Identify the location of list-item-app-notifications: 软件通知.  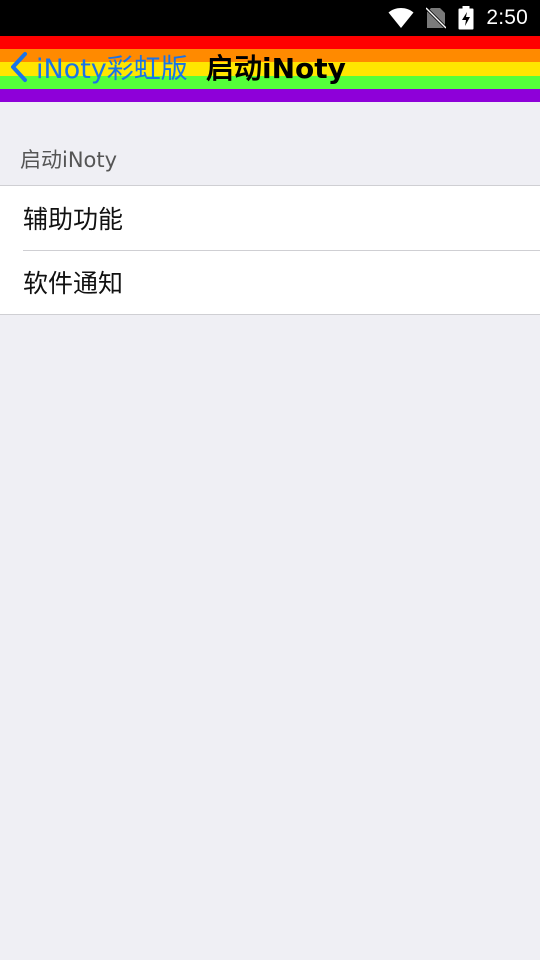
(270, 282).